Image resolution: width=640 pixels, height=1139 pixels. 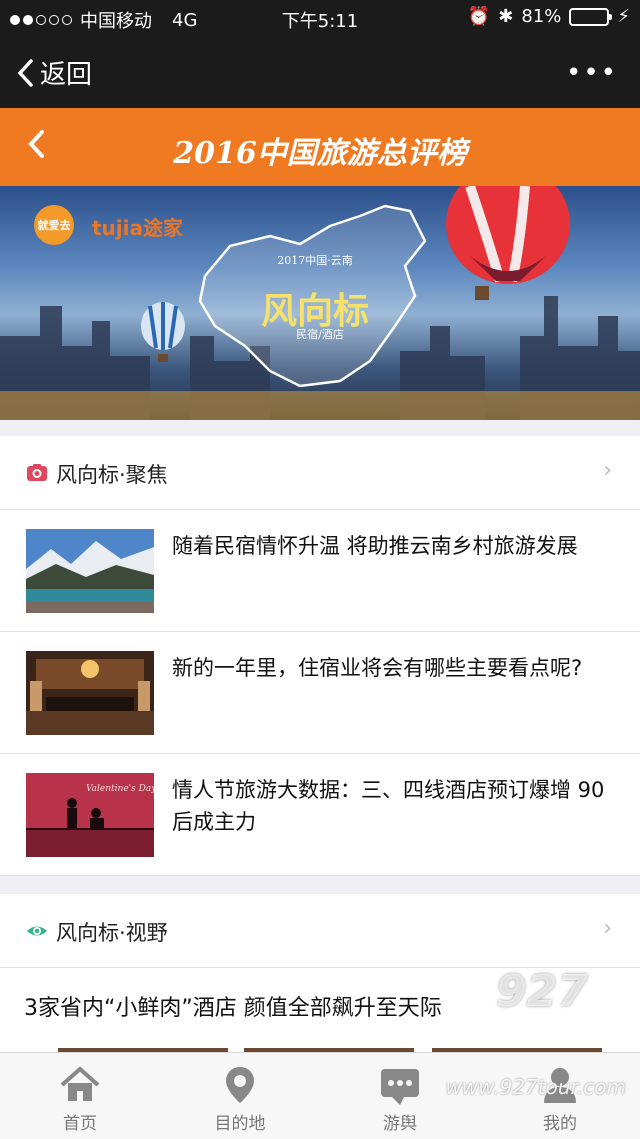 What do you see at coordinates (112, 933) in the screenshot?
I see `section-title: 风向标·视野` at bounding box center [112, 933].